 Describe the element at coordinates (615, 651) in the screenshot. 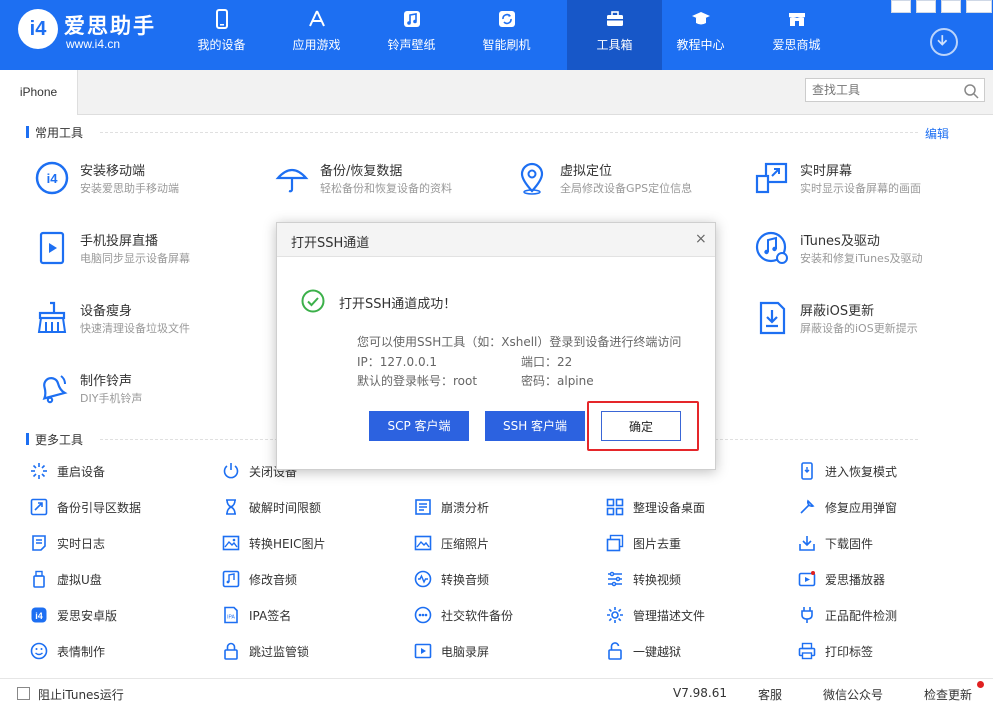

I see `jailbreak-icon` at that location.